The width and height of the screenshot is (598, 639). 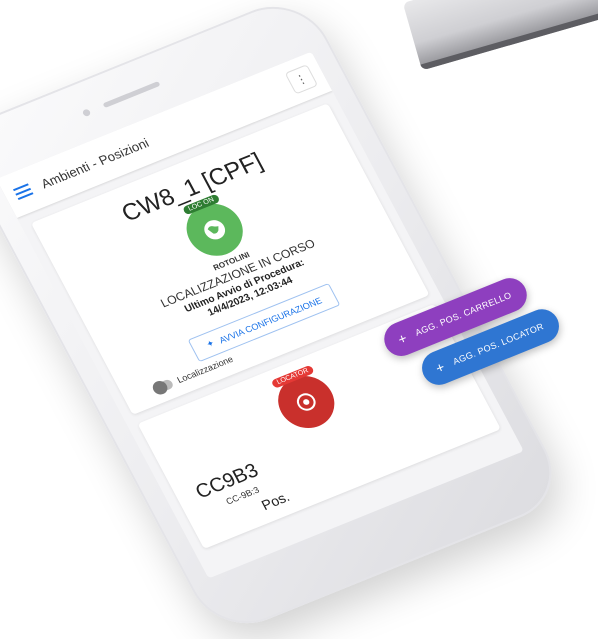 I want to click on localization-toggle, so click(x=163, y=386).